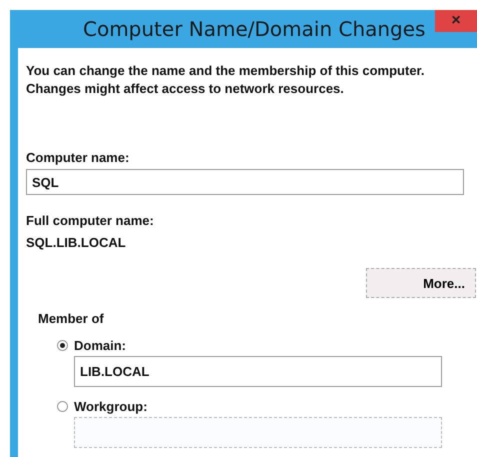  What do you see at coordinates (71, 318) in the screenshot?
I see `section-label: Member of` at bounding box center [71, 318].